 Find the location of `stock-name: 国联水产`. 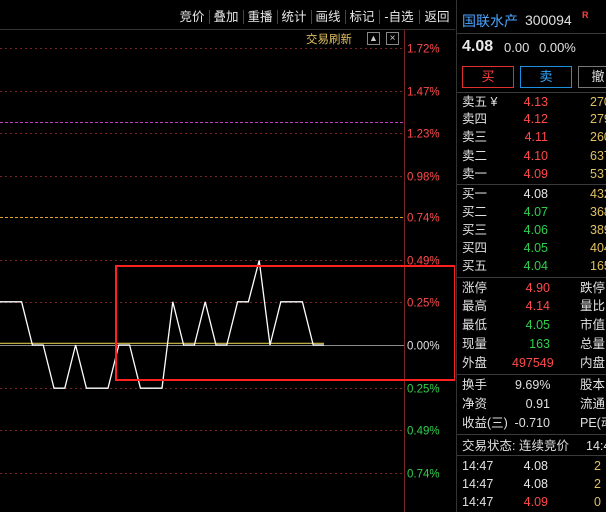

stock-name: 国联水产 is located at coordinates (490, 21).